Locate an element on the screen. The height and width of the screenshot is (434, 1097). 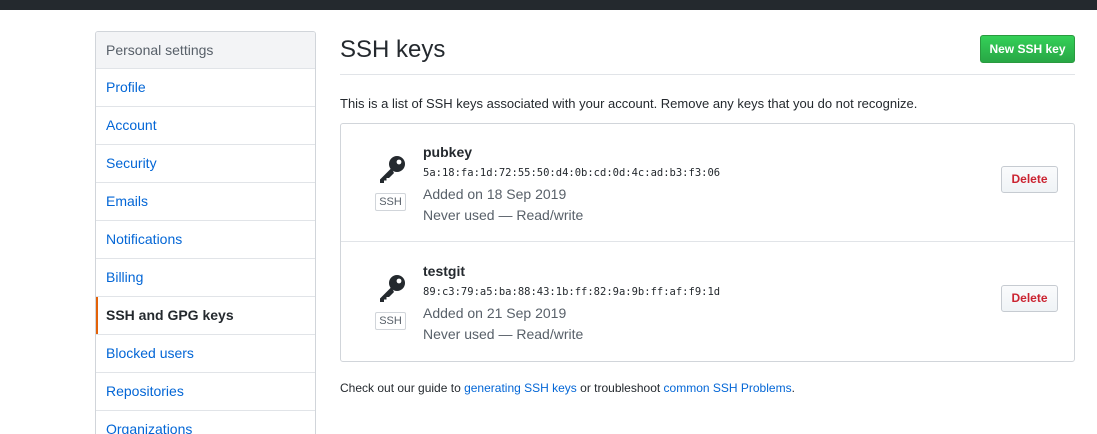
key-added-date: Added on 18 Sep 2019 is located at coordinates (495, 194).